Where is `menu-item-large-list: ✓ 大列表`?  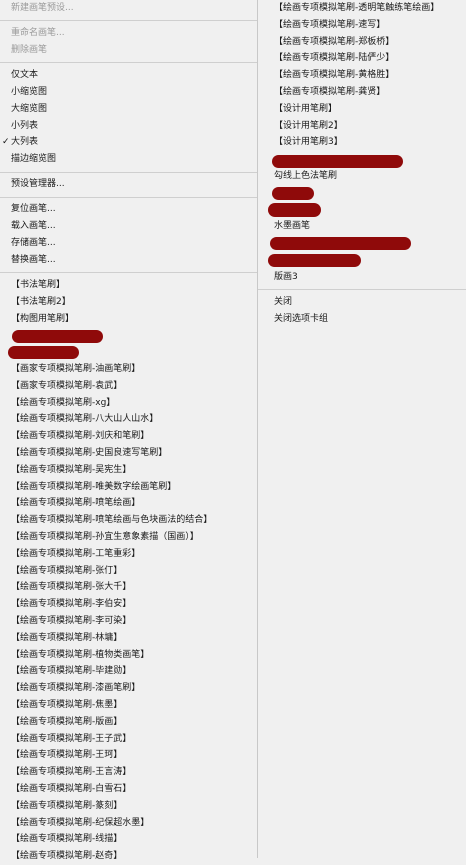
menu-item-large-list: ✓ 大列表 is located at coordinates (128, 142).